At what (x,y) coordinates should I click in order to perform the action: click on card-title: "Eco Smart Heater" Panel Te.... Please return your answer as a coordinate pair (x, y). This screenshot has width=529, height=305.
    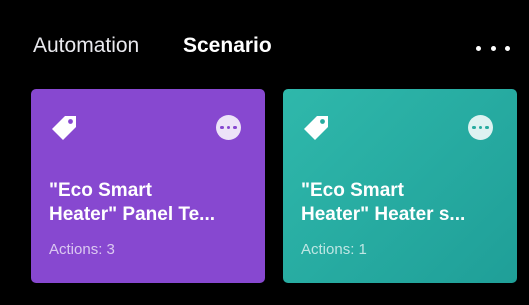
    Looking at the image, I should click on (132, 202).